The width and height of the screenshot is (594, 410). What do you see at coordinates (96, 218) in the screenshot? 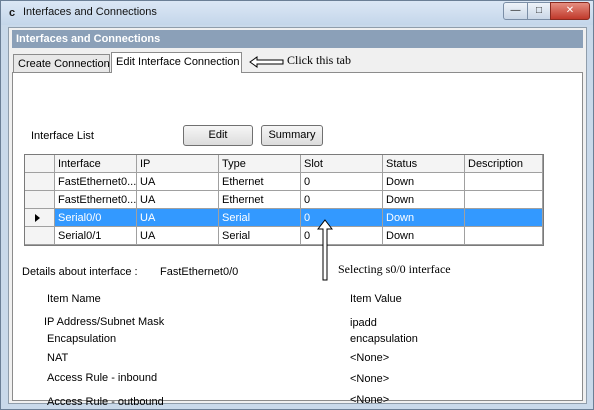
I see `cell-interface: Serial0/0` at bounding box center [96, 218].